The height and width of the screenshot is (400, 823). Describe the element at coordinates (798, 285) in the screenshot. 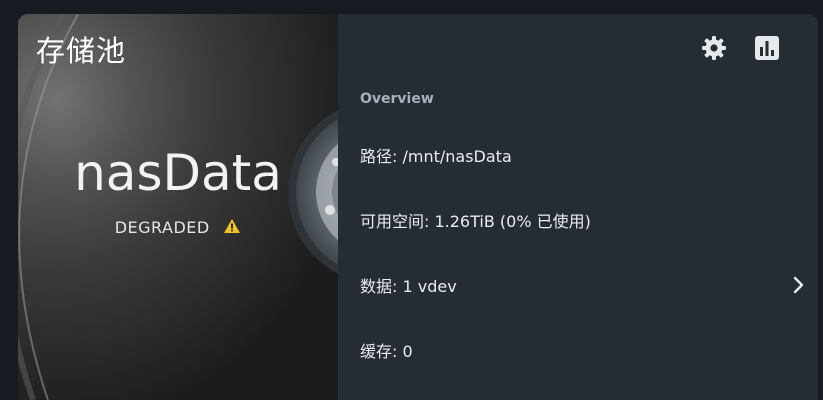

I see `chevron-right-icon` at that location.